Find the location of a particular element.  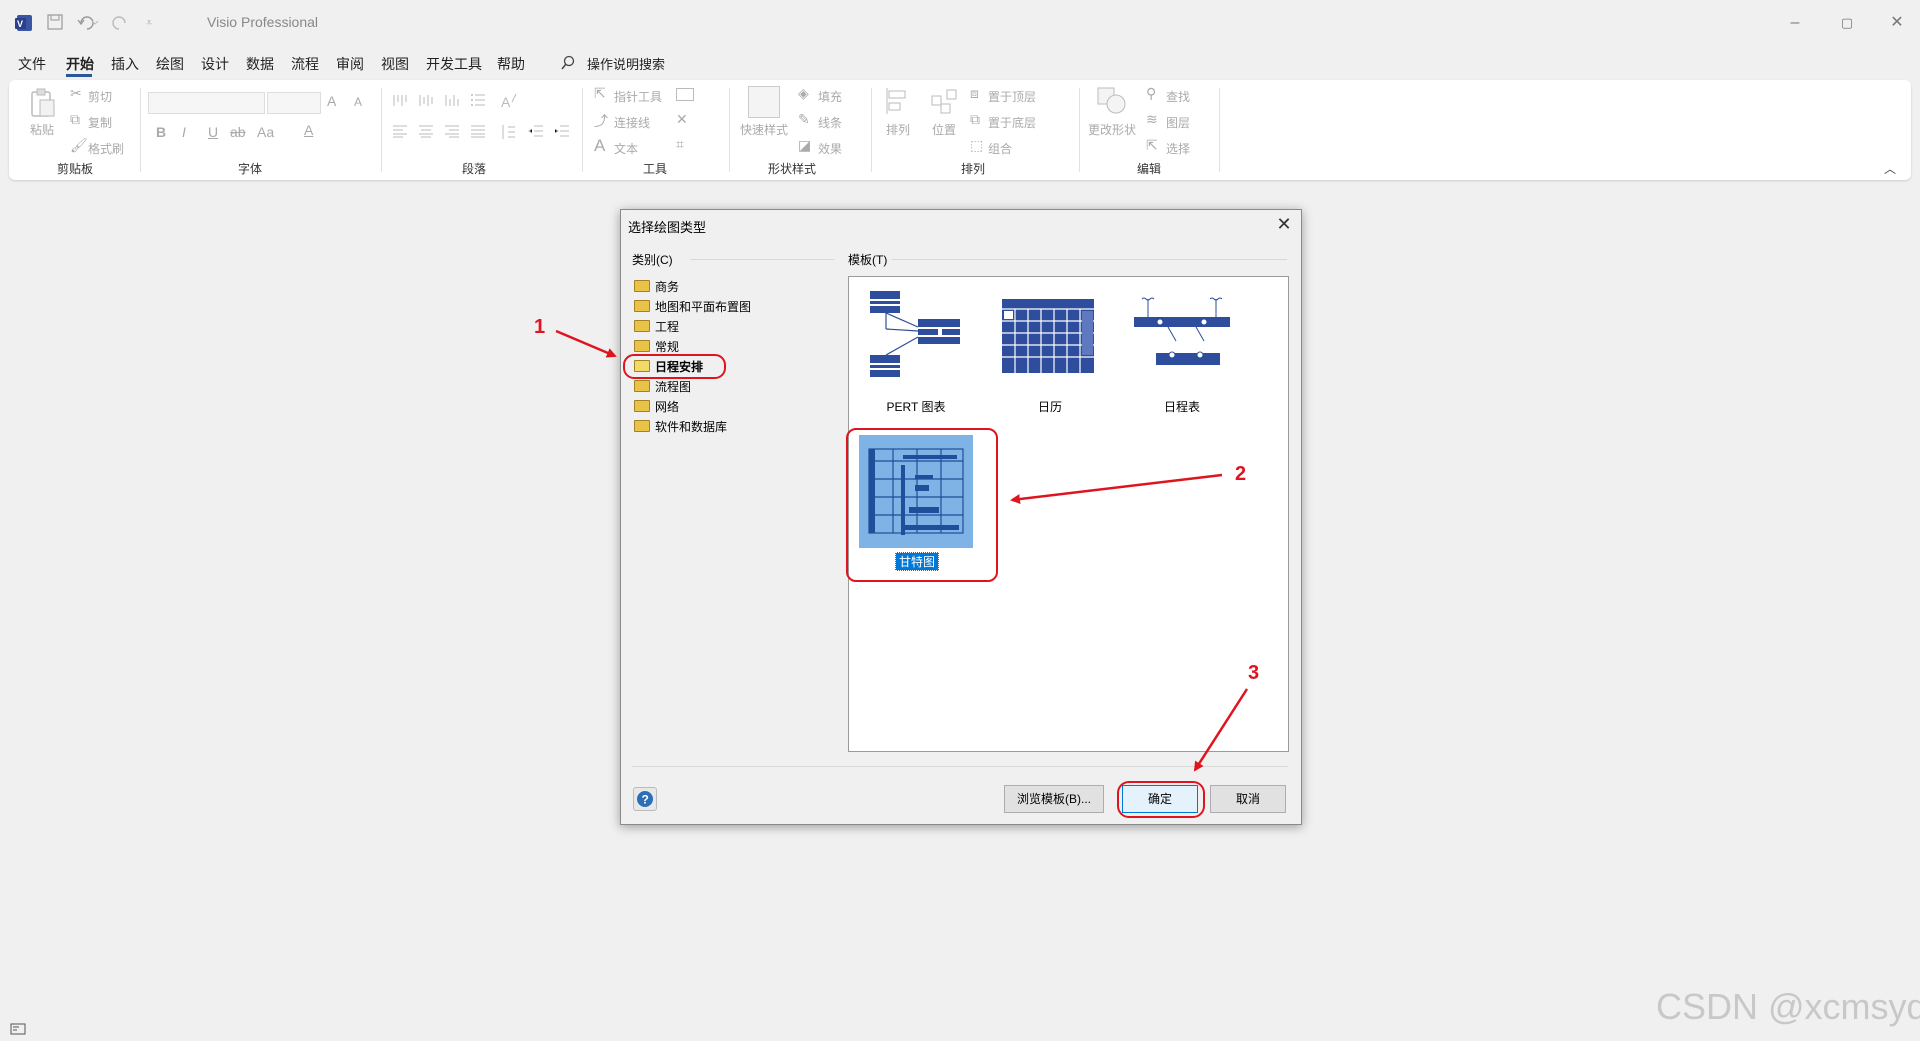

status-bar is located at coordinates (960, 1028).